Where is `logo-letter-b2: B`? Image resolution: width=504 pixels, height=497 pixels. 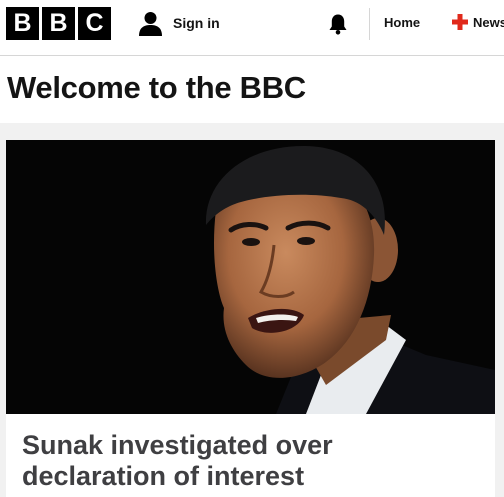
logo-letter-b2: B is located at coordinates (58, 23).